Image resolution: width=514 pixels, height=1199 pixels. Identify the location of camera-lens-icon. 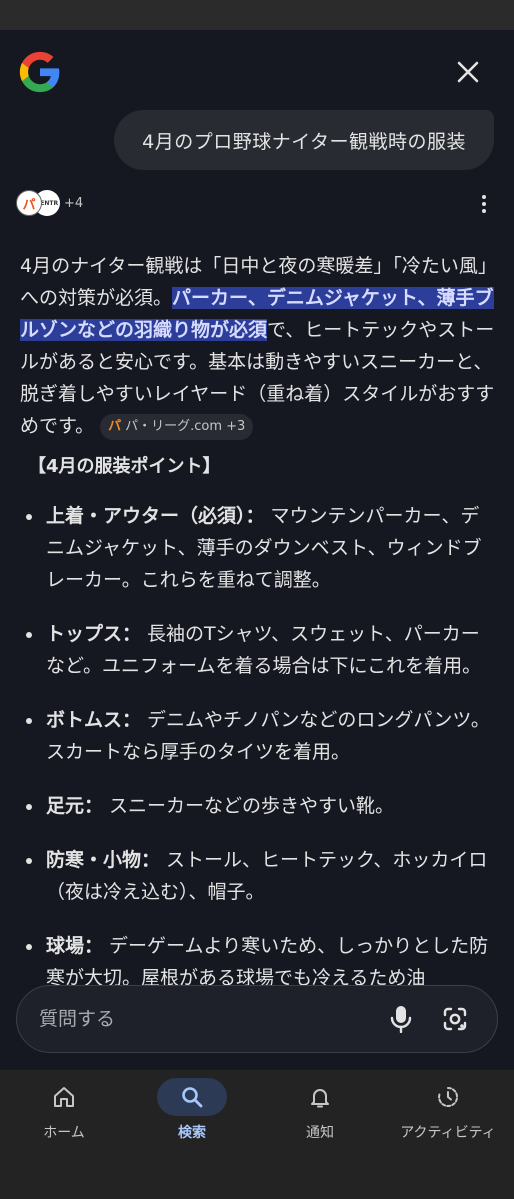
(455, 1019).